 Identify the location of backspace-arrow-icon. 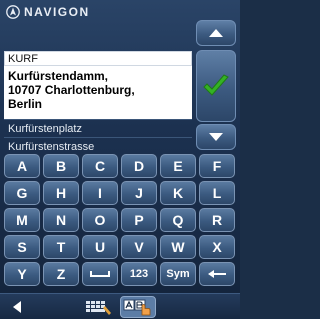
(217, 274).